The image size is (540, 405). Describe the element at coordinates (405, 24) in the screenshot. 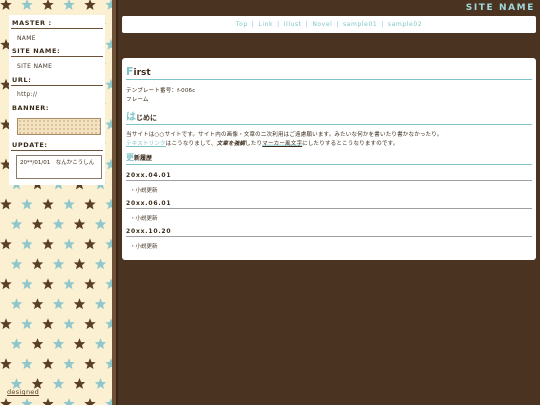

I see `nav-link-sample02: sample02` at that location.